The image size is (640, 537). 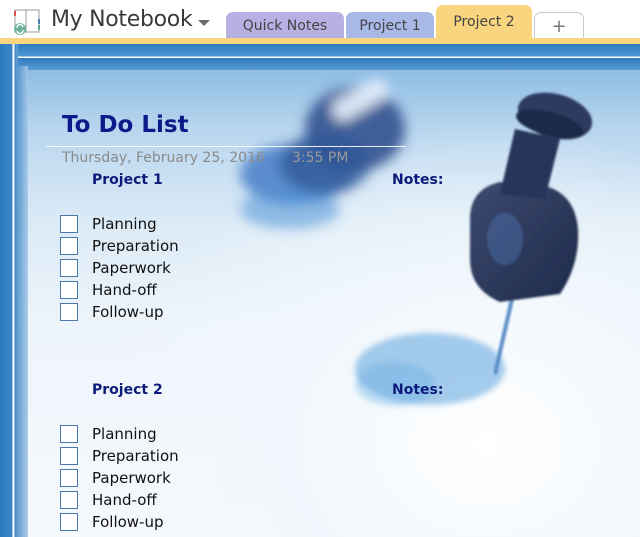 I want to click on tab-label: Quick Notes, so click(x=285, y=26).